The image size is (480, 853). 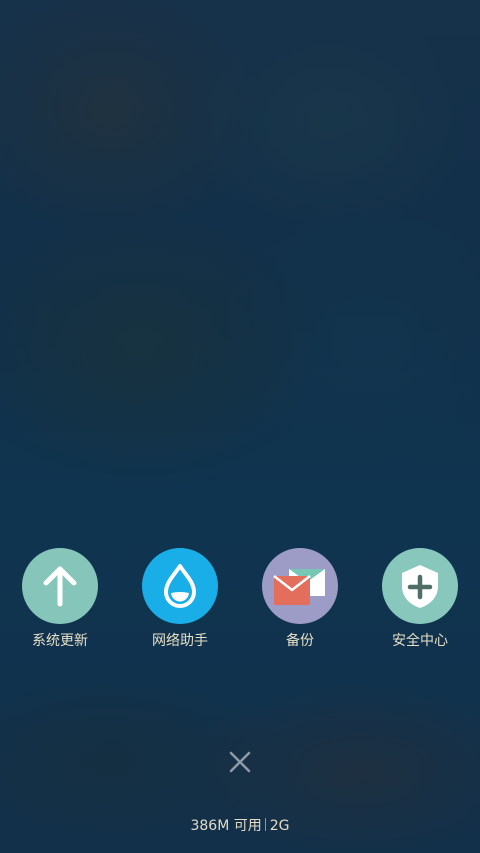 I want to click on system-update-label: 系统更新, so click(x=60, y=641).